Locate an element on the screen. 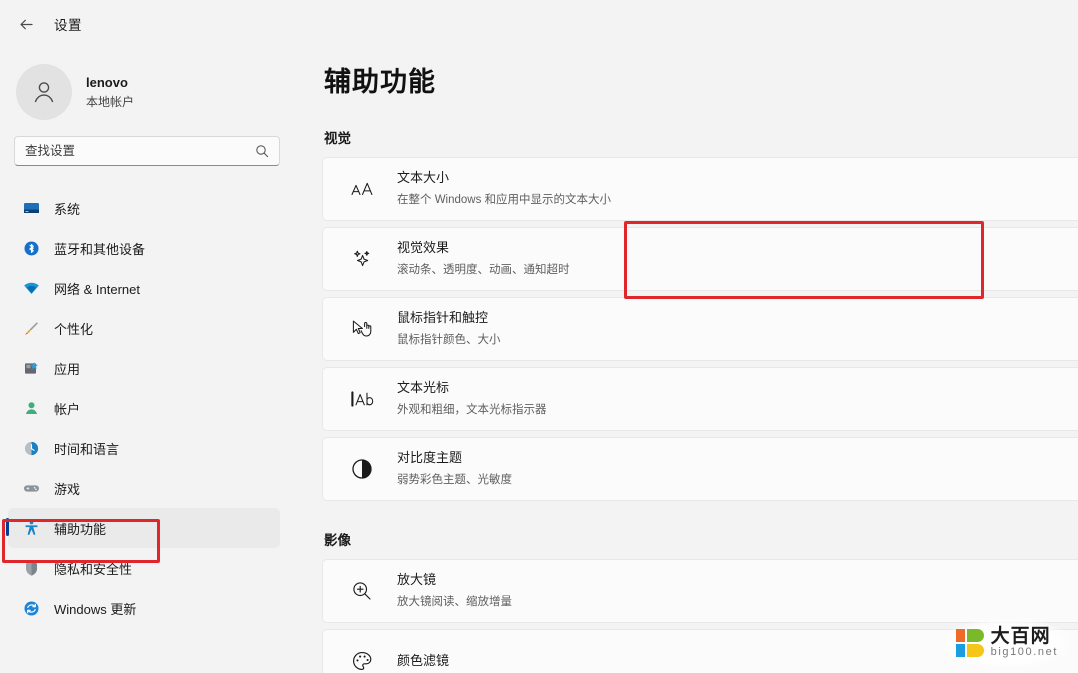 This screenshot has height=673, width=1078. text-size-aa-icon is located at coordinates (362, 189).